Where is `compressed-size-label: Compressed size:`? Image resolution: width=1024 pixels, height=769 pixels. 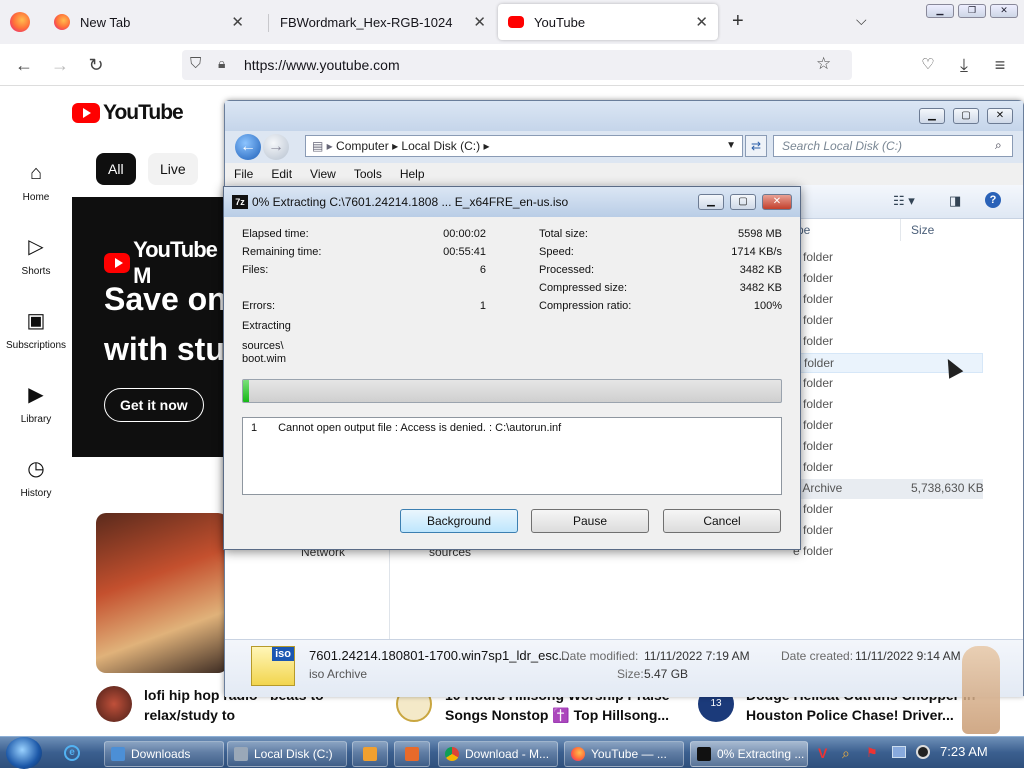
compressed-size-label: Compressed size: is located at coordinates (583, 288).